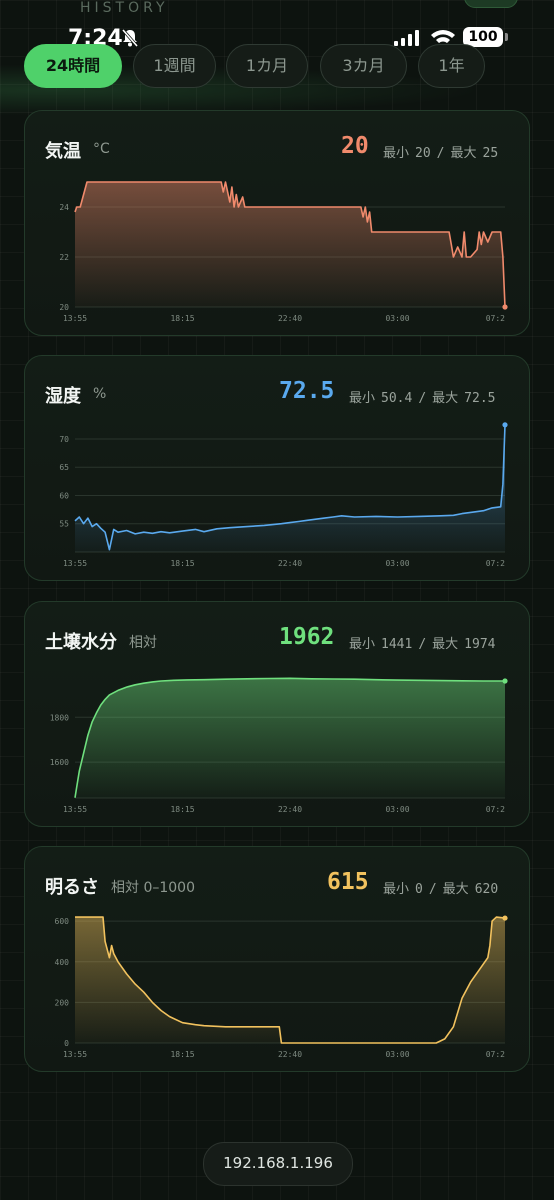 This screenshot has height=1200, width=554. Describe the element at coordinates (64, 307) in the screenshot. I see `y-tick-label: 20` at that location.